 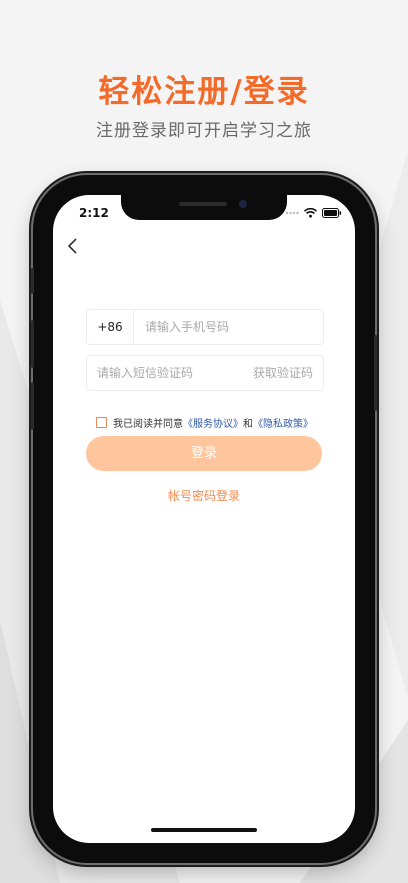 What do you see at coordinates (74, 246) in the screenshot?
I see `chevron-left-icon` at bounding box center [74, 246].